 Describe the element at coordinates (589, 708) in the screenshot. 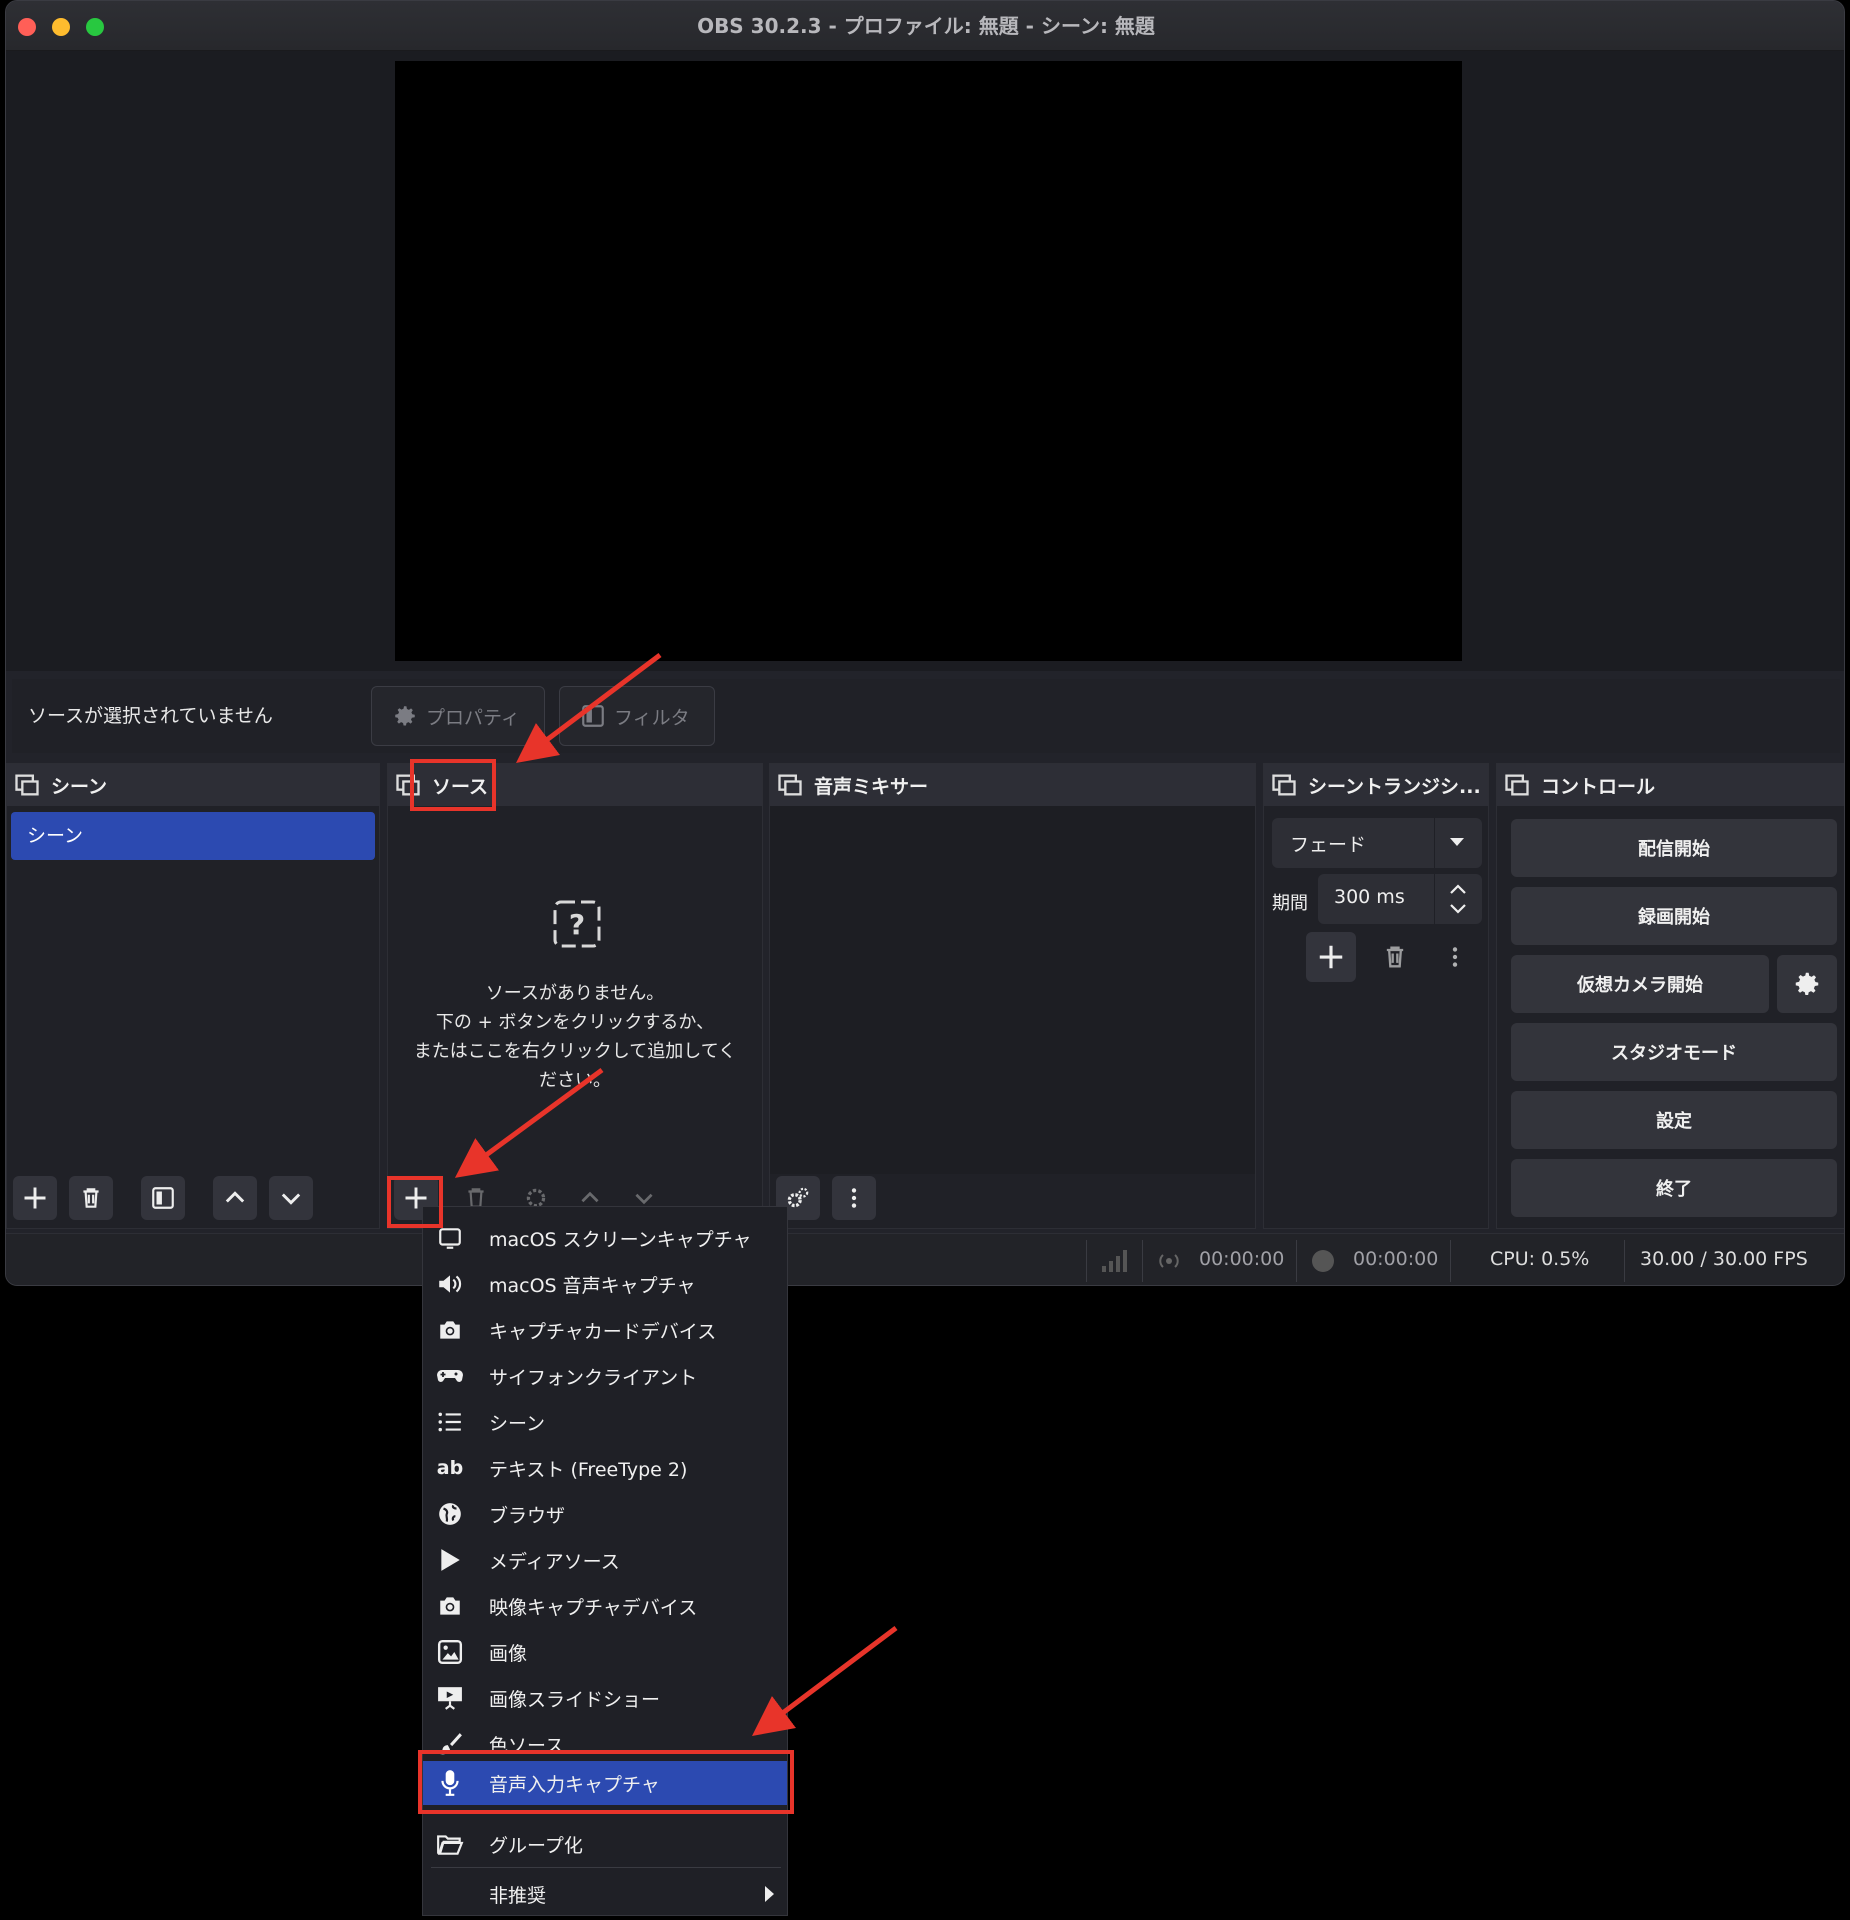

I see `arrow-to-sources-header` at that location.